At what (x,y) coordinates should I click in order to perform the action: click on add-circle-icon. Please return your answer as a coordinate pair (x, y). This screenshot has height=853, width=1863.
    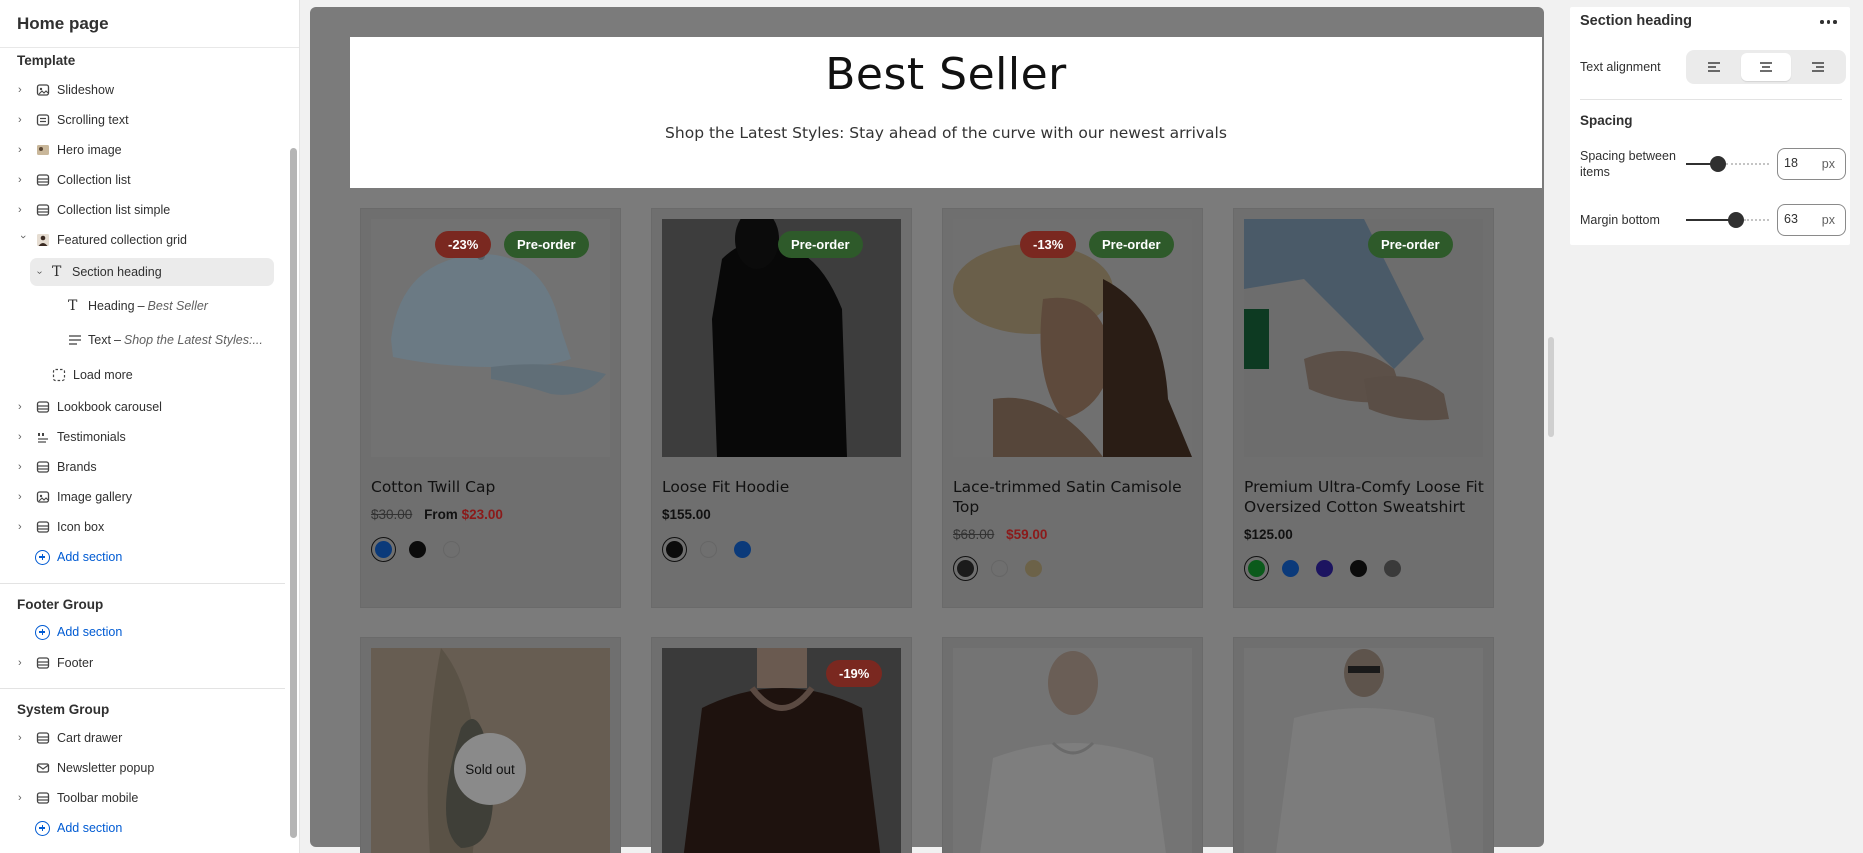
    Looking at the image, I should click on (42, 557).